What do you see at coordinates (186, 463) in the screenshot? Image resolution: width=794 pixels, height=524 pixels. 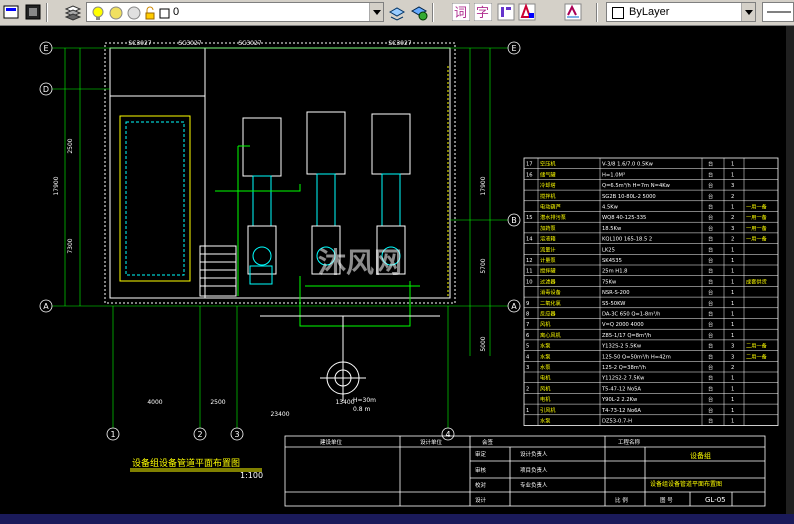 I see `plan-title: 设备组设备管道平面布置图` at bounding box center [186, 463].